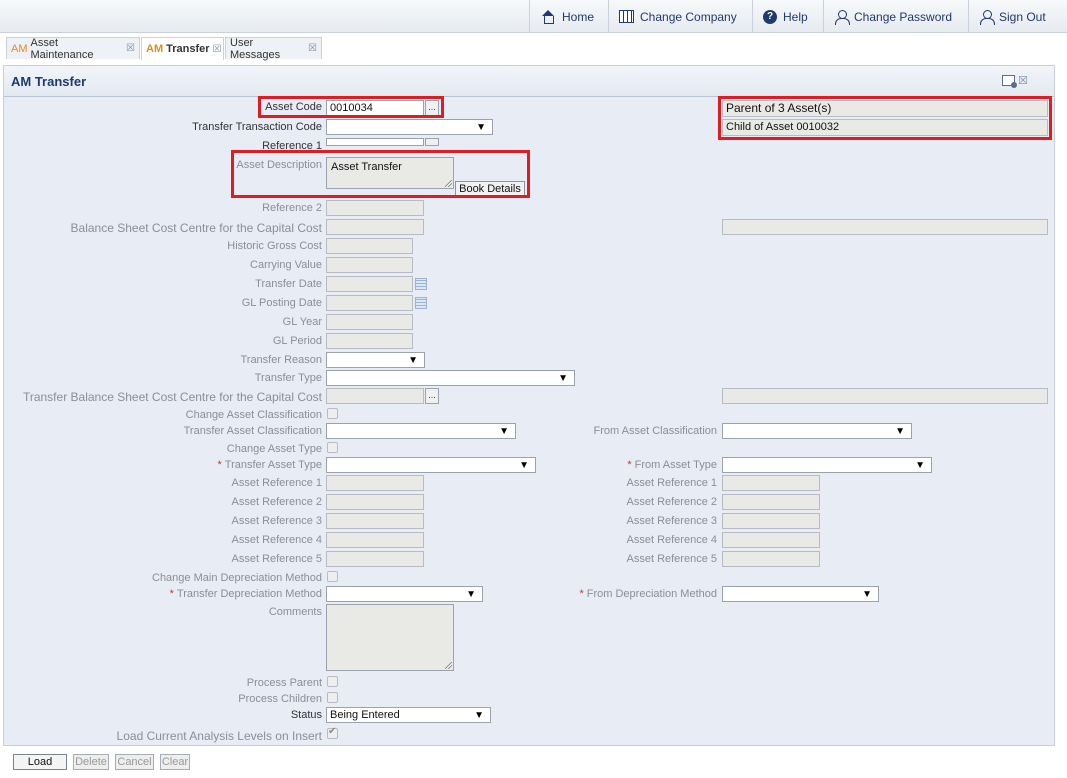  What do you see at coordinates (1009, 81) in the screenshot?
I see `window-settings-icon` at bounding box center [1009, 81].